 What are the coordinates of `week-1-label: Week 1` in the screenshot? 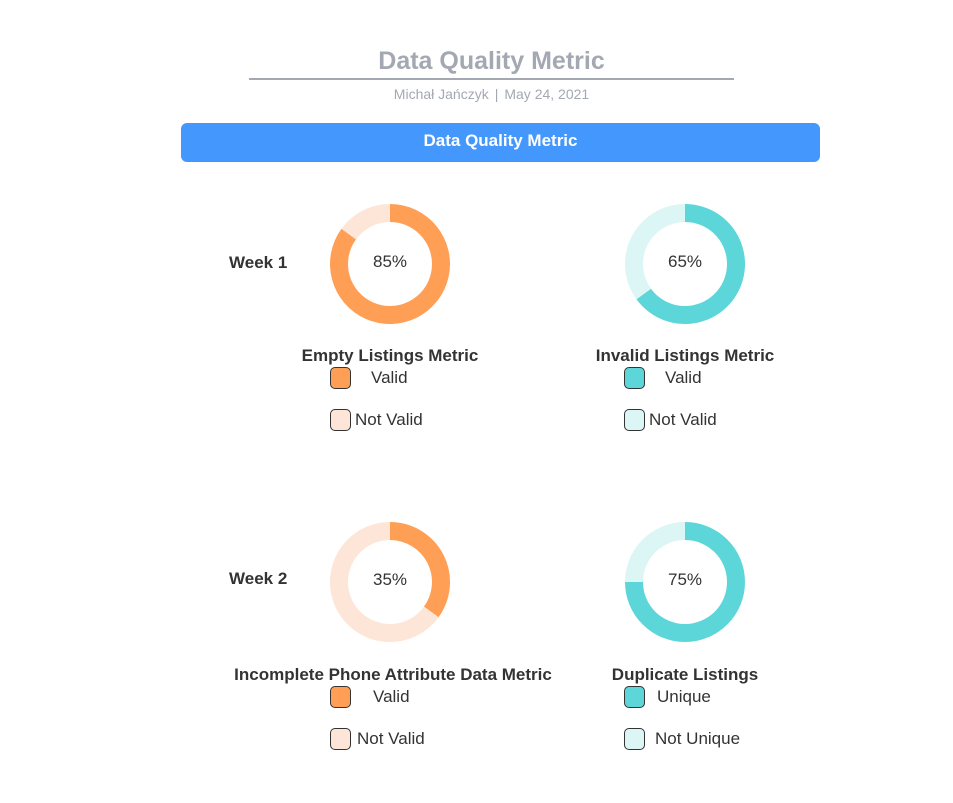 It's located at (258, 262).